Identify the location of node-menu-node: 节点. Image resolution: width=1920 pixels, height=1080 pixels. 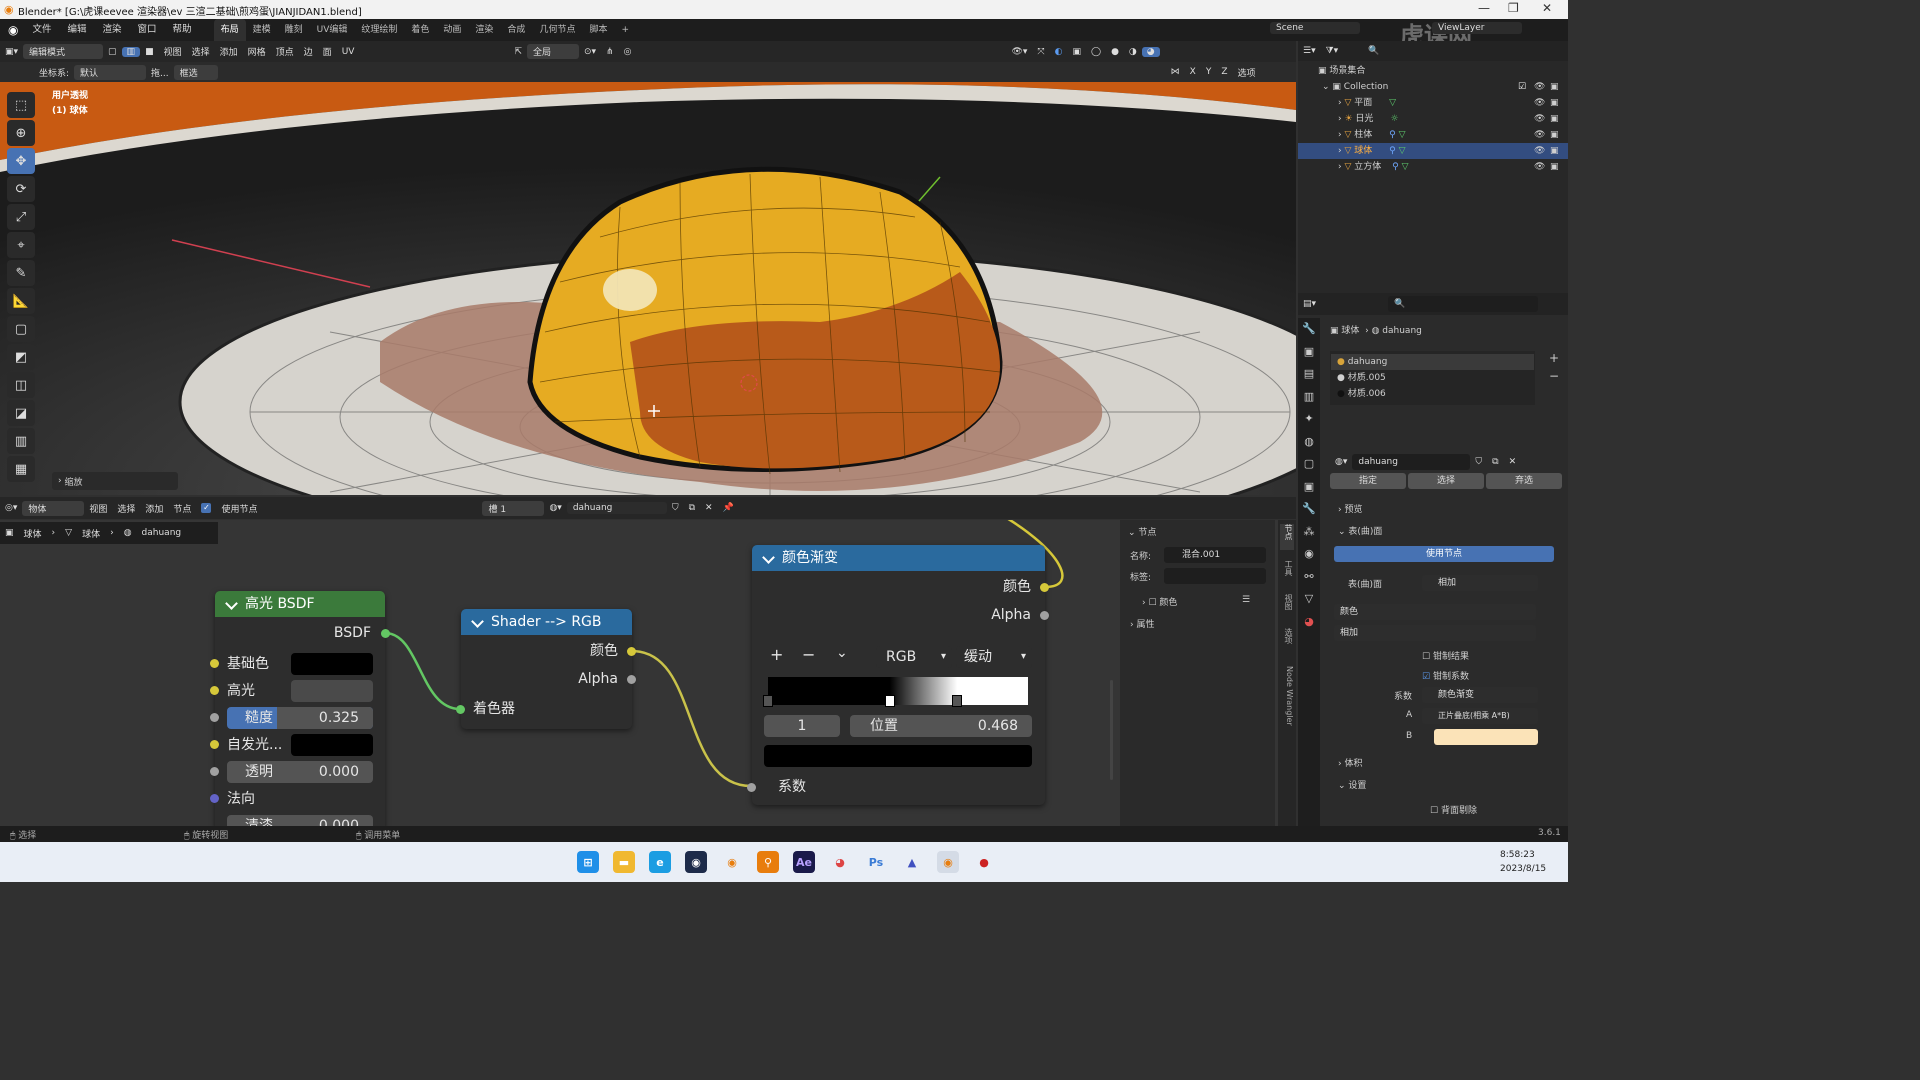
(182, 508).